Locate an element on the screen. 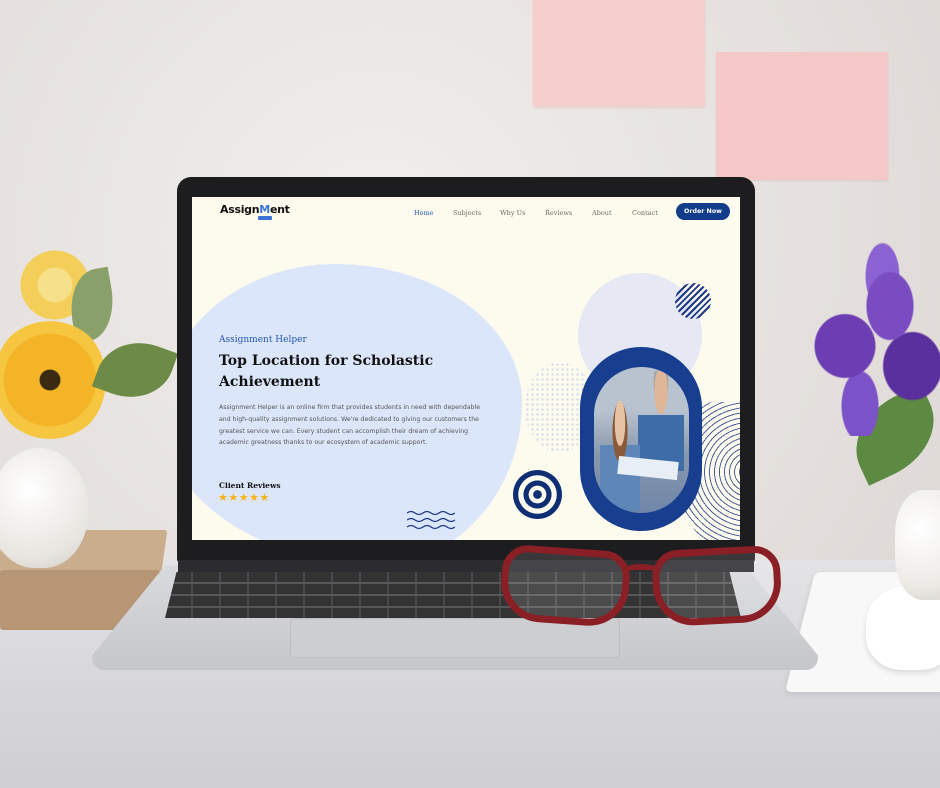  client-reviews-label: Client Reviews is located at coordinates (250, 485).